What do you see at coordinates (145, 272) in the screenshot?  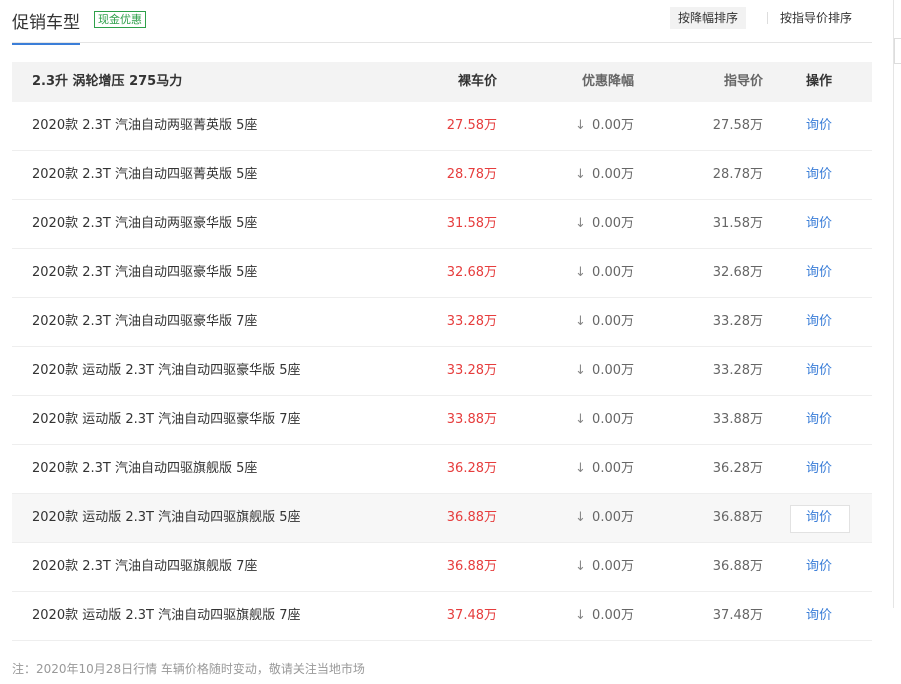 I see `model-name: 2020款 2.3T 汽油自动四驱豪华版 5座` at bounding box center [145, 272].